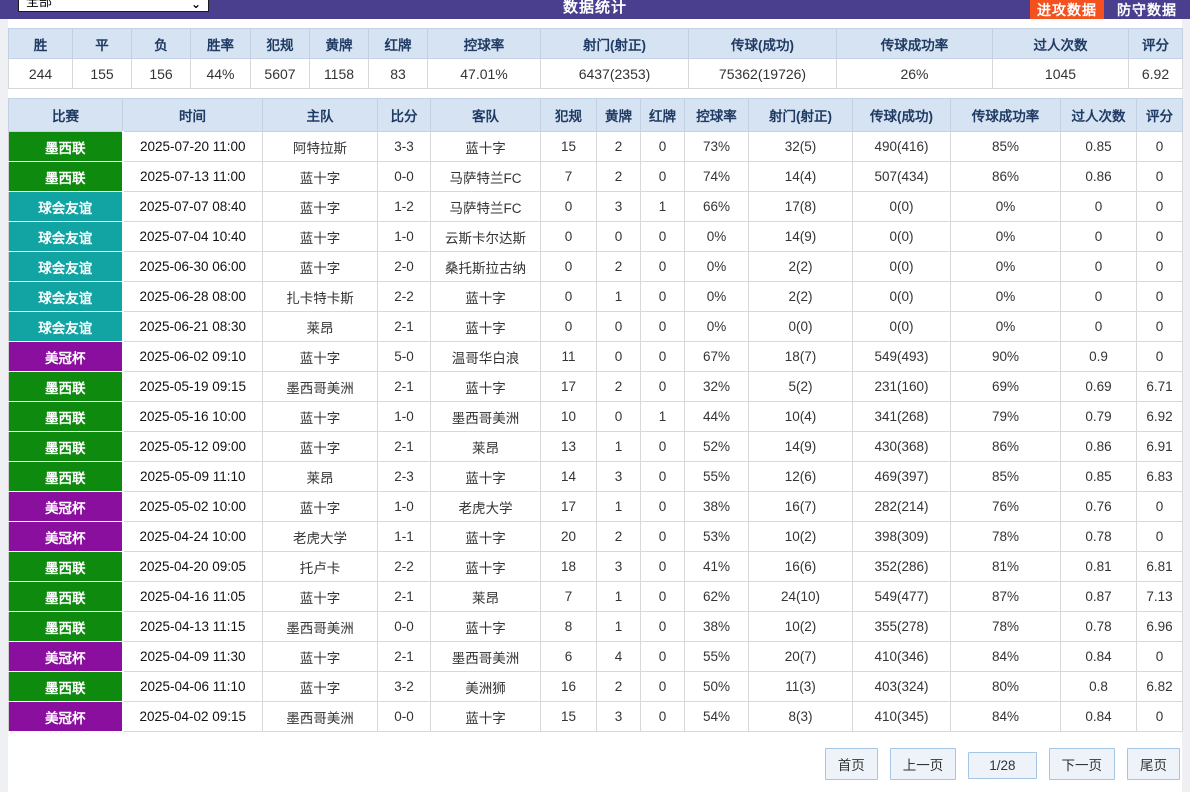 Image resolution: width=1190 pixels, height=792 pixels. I want to click on prev-page-button: 上一页, so click(923, 764).